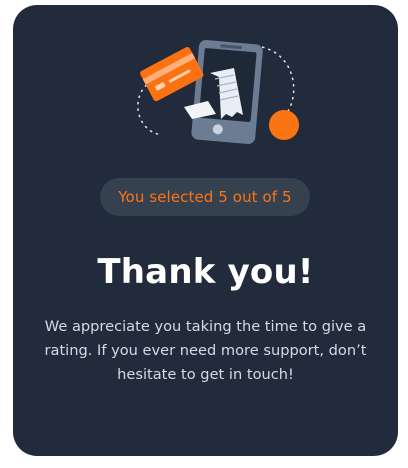 Image resolution: width=408 pixels, height=468 pixels. I want to click on card-payment-receipt-phone-icon, so click(218, 92).